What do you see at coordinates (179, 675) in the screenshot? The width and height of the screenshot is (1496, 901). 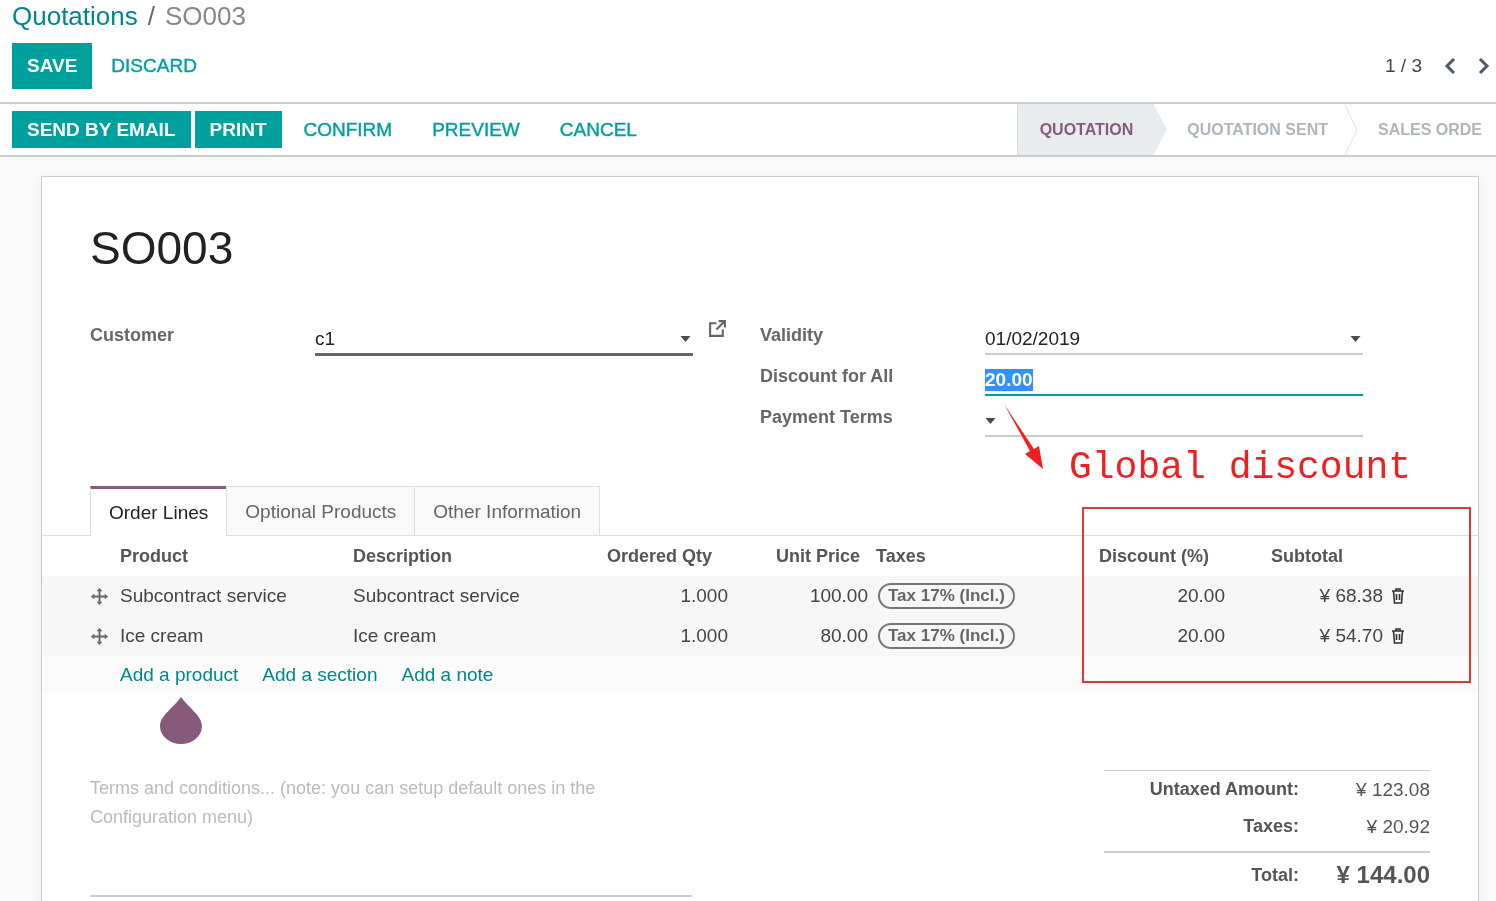 I see `add-line-link: Add a product` at bounding box center [179, 675].